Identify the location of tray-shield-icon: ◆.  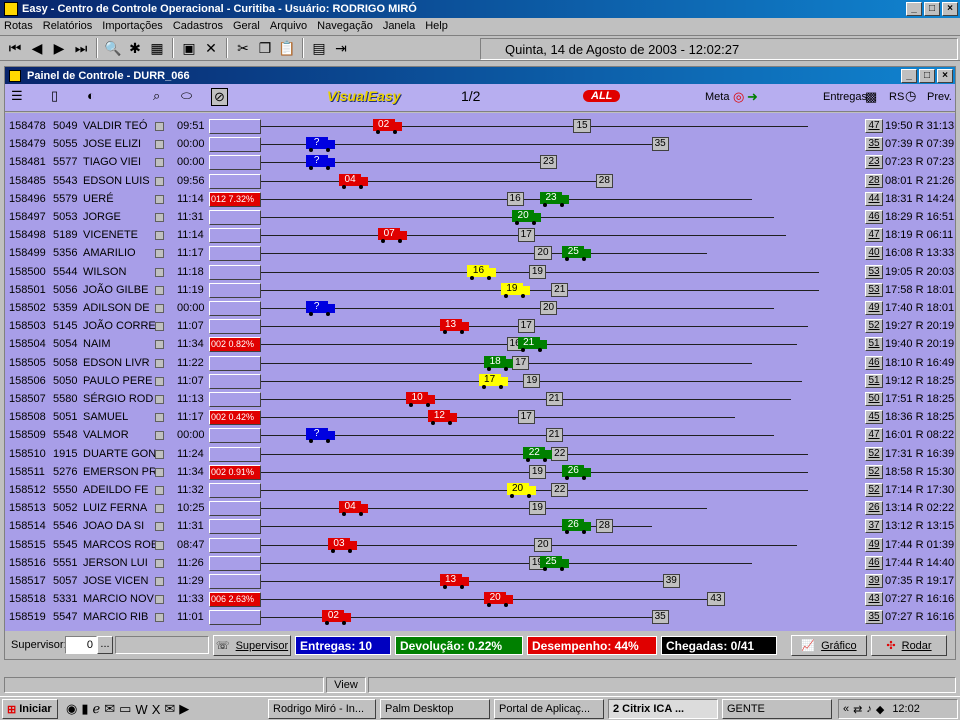
(880, 709).